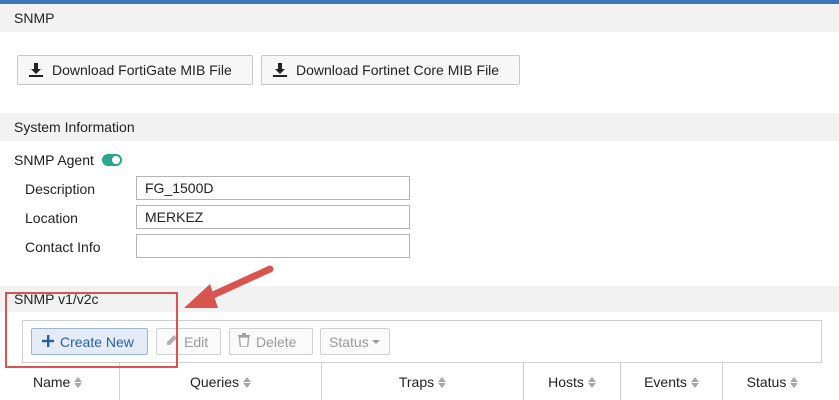 This screenshot has width=839, height=400. What do you see at coordinates (566, 382) in the screenshot?
I see `column-label: Hosts` at bounding box center [566, 382].